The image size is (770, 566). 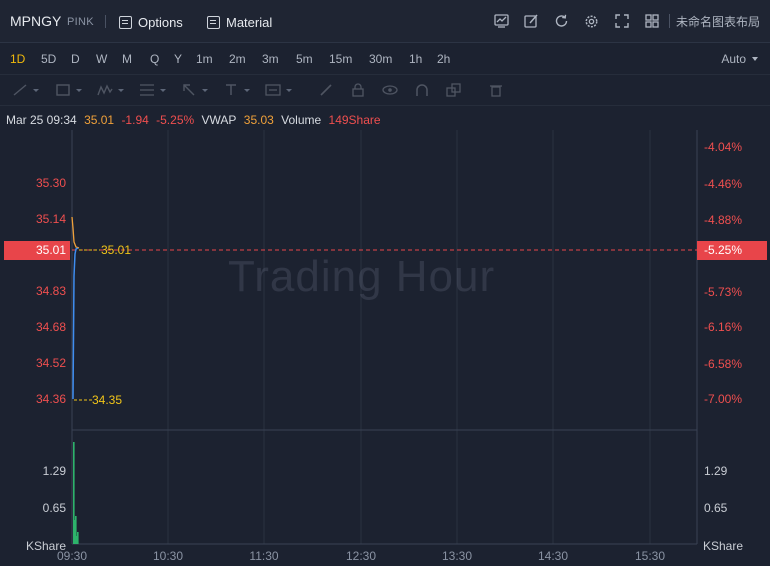 What do you see at coordinates (75, 59) in the screenshot?
I see `period-d: D` at bounding box center [75, 59].